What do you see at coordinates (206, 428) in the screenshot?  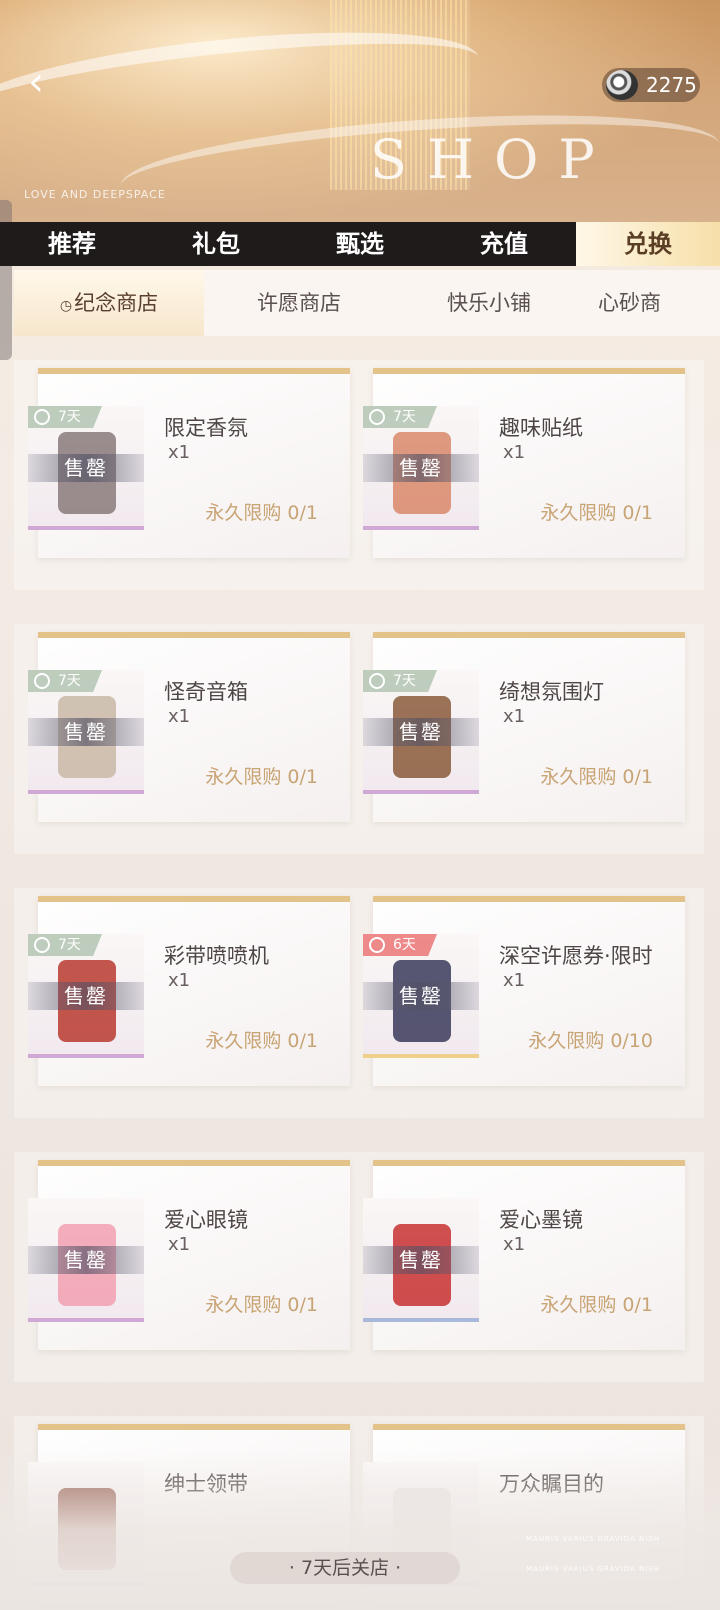 I see `item-name: 限定香氛` at bounding box center [206, 428].